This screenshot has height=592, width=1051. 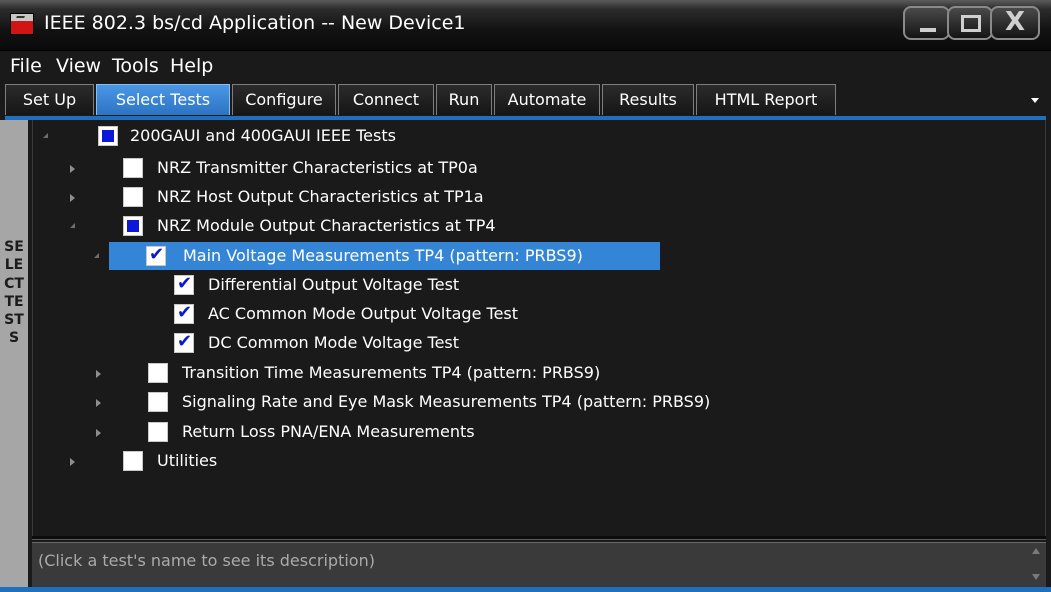 I want to click on tree-row: 200GAUI and 400GAUI IEEE Tests, so click(x=543, y=138).